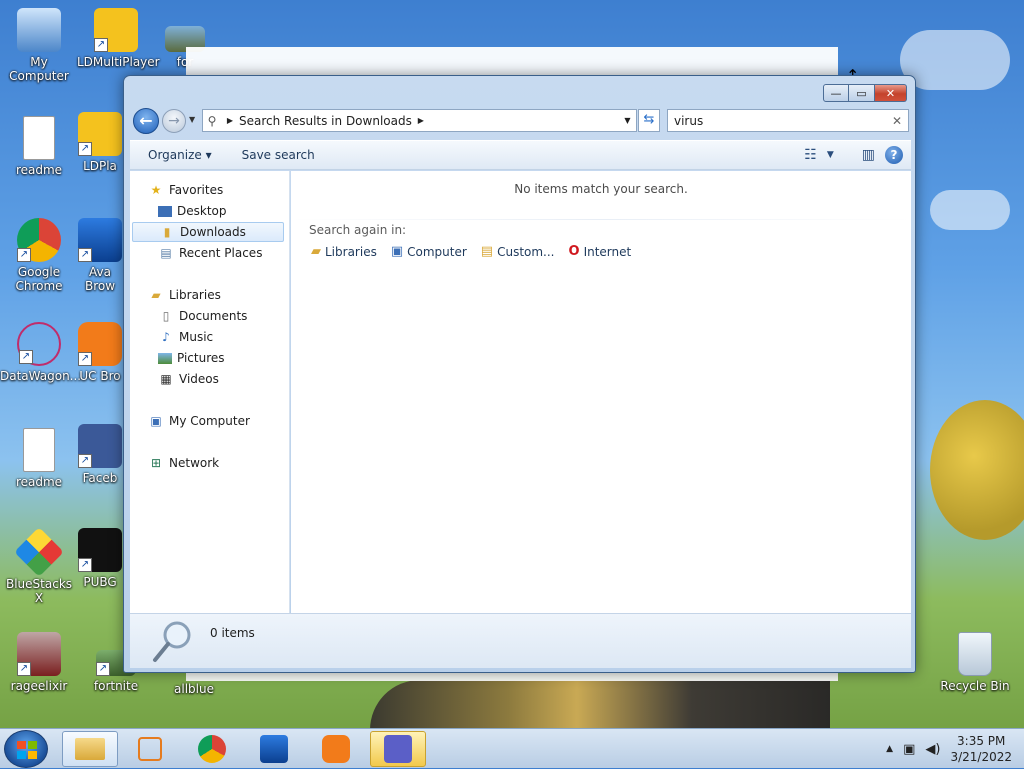 The width and height of the screenshot is (1024, 769). Describe the element at coordinates (574, 251) in the screenshot. I see `opera-icon: O` at that location.